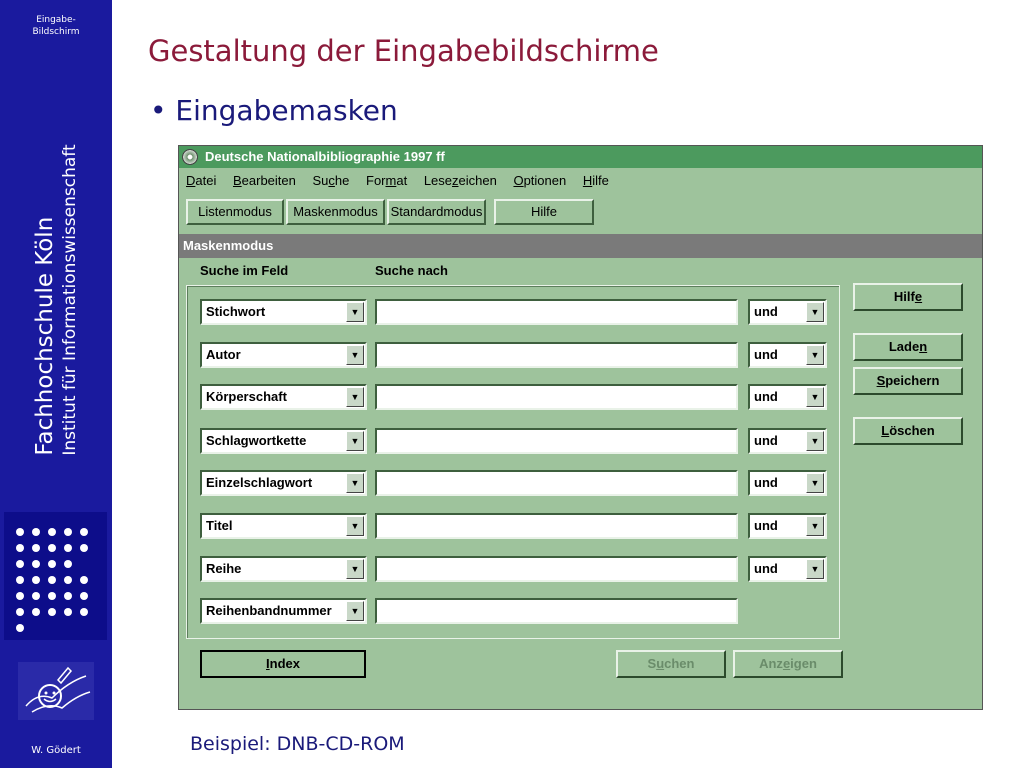  I want to click on maskenmodus-button: Maskenmodus, so click(335, 212).